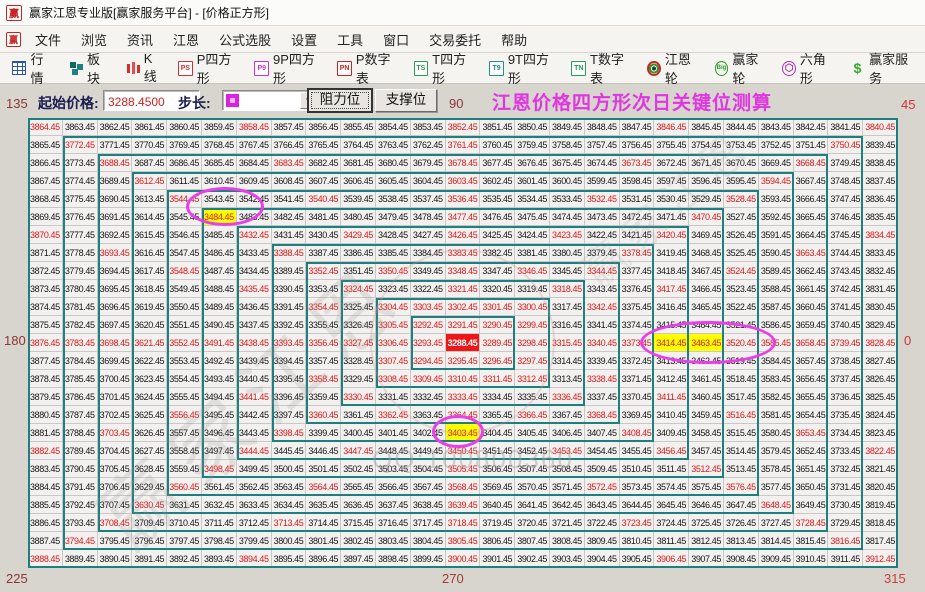 Image resolution: width=925 pixels, height=592 pixels. Describe the element at coordinates (880, 271) in the screenshot. I see `grid-cell: 3832.45` at that location.